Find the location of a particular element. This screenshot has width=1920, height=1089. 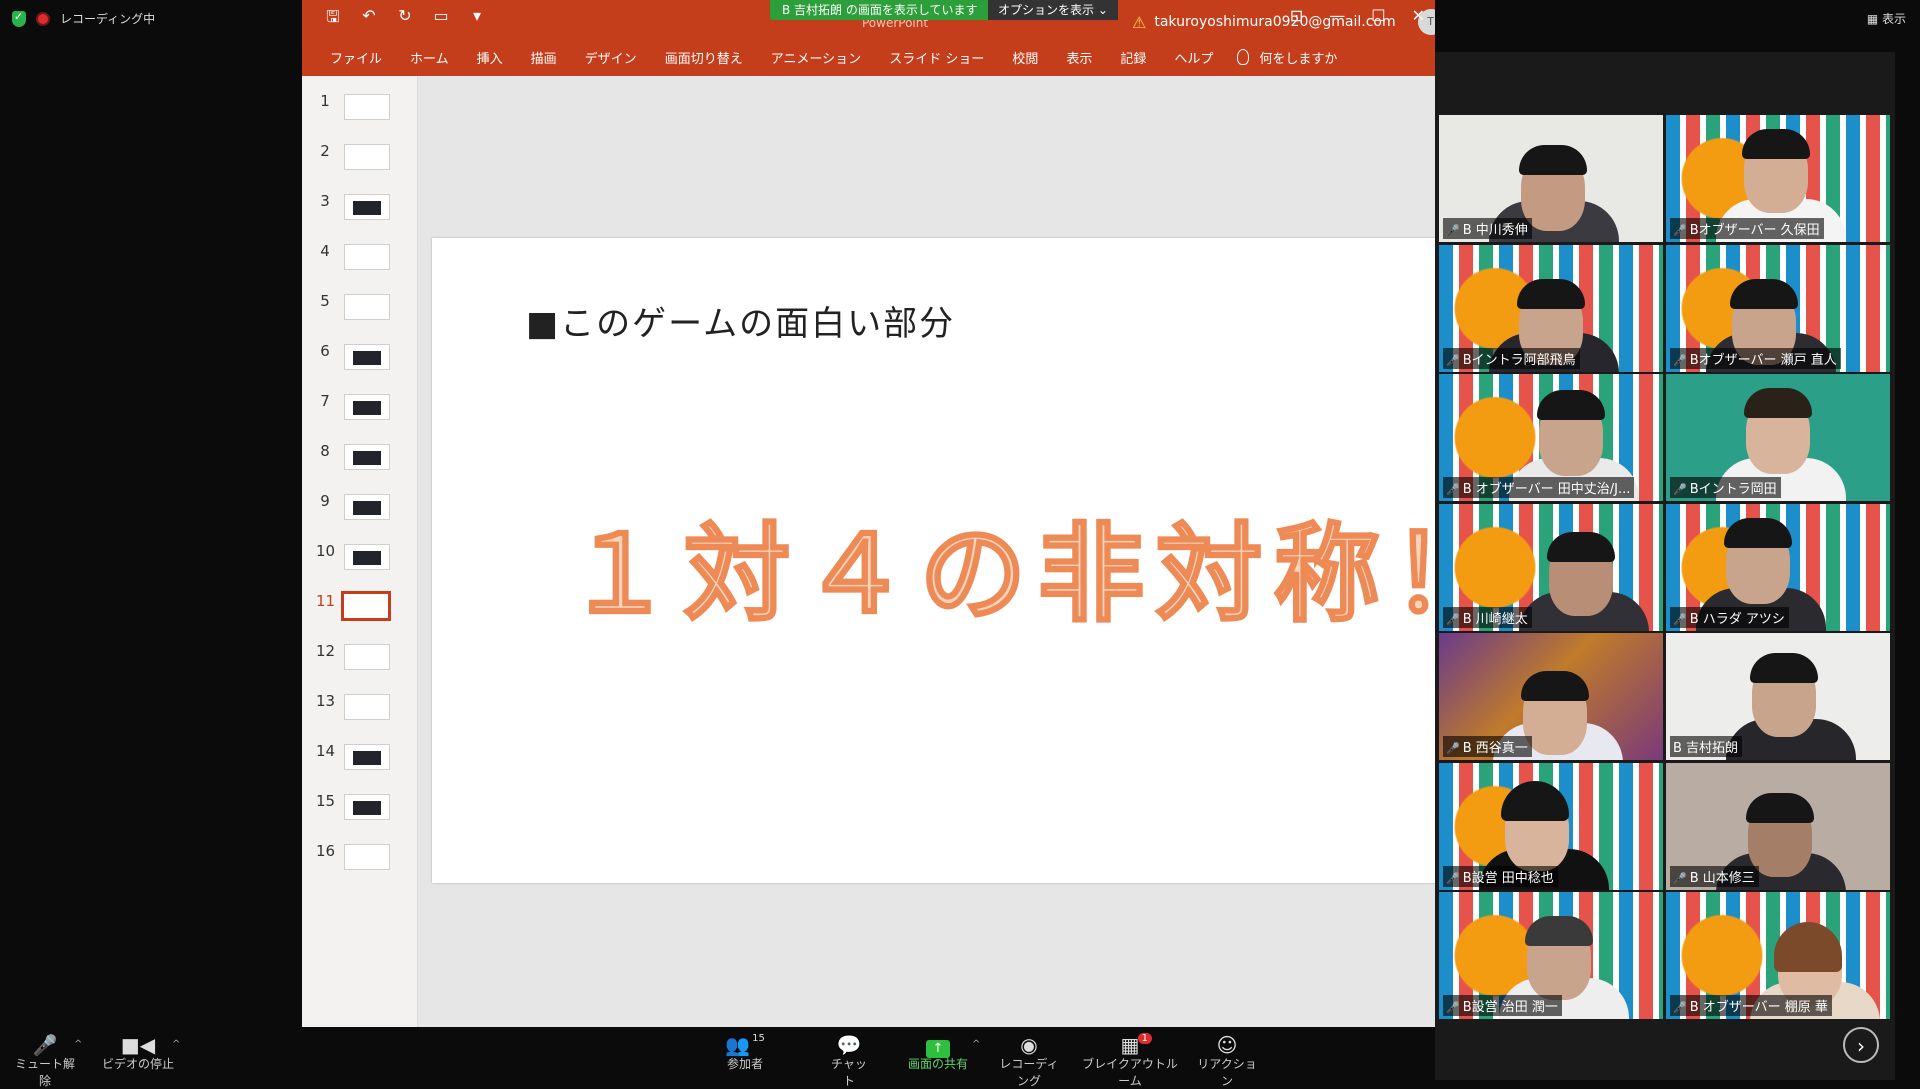

video-tile: 🎤 Bイントラ岡田 is located at coordinates (1778, 437).